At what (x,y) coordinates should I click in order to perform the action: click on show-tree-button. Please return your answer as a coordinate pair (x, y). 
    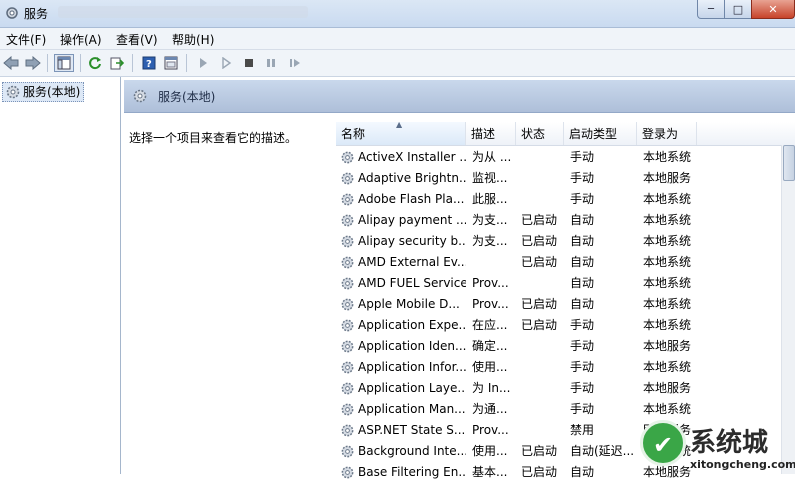
    Looking at the image, I should click on (64, 63).